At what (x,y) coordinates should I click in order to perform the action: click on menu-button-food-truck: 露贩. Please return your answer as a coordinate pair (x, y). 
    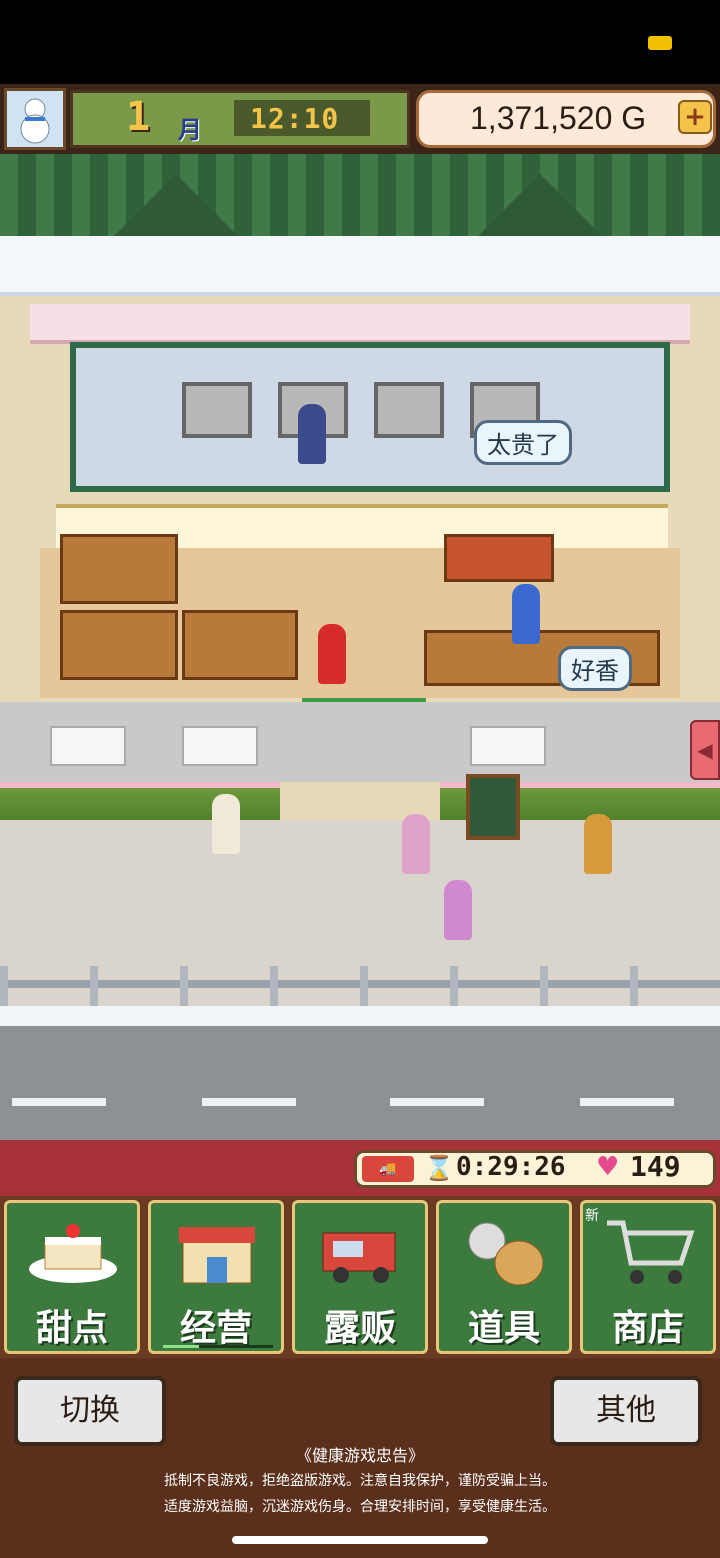
    Looking at the image, I should click on (360, 1277).